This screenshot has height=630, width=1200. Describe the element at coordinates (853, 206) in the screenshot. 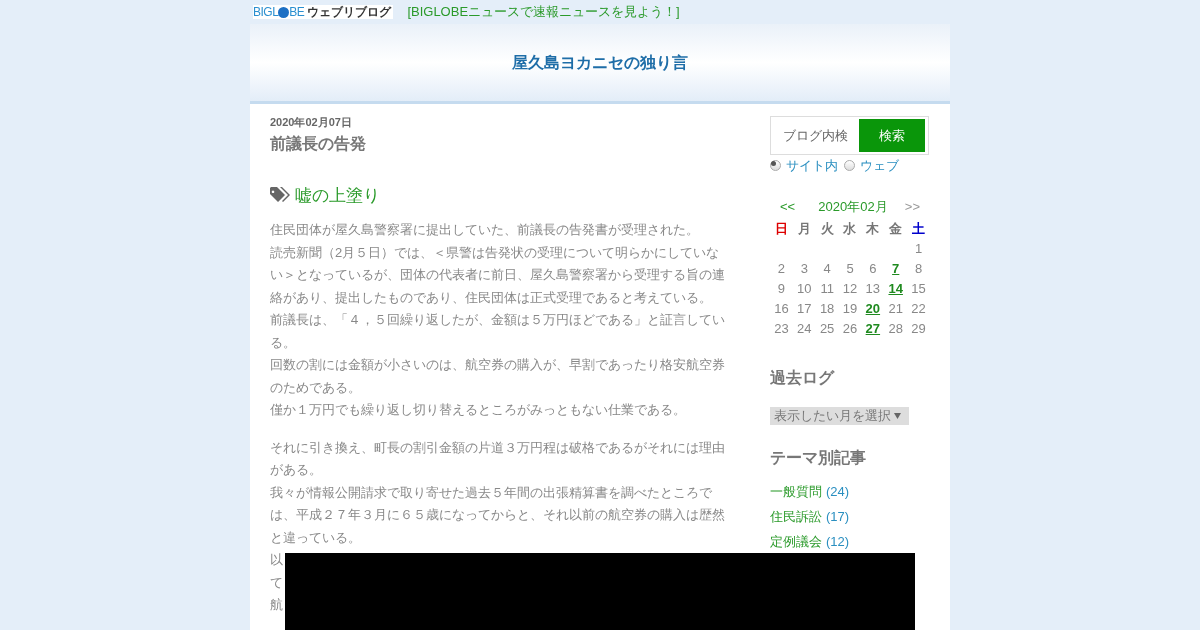

I see `calendar-month: 2020年02月` at that location.